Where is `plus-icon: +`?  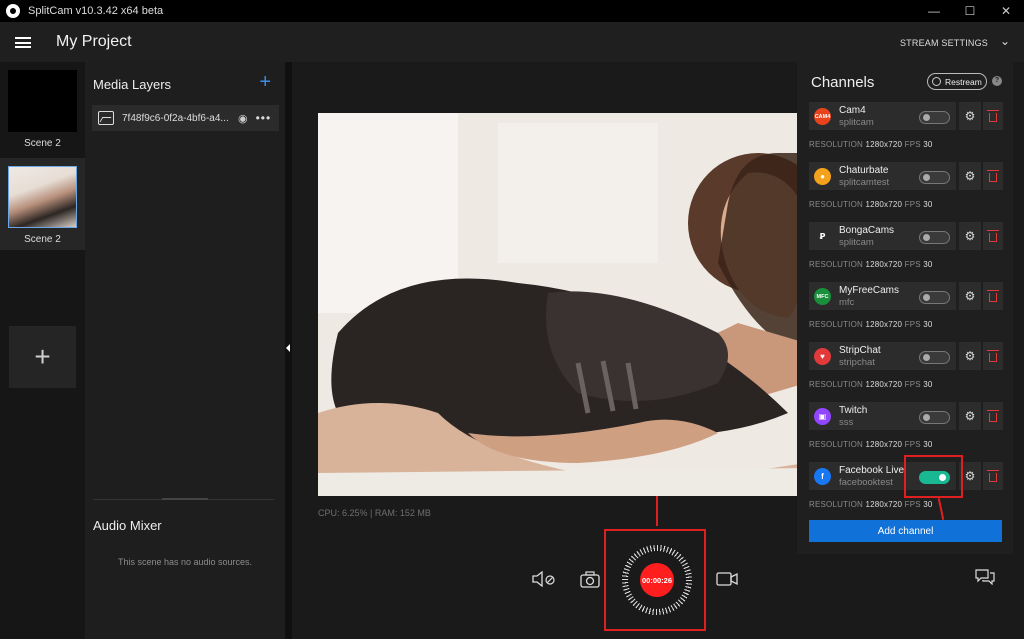
plus-icon: + is located at coordinates (42, 356).